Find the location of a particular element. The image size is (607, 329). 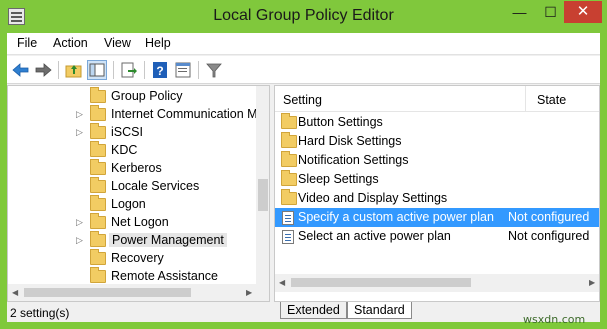

tree-item-net-logon: ▷ Net Logon is located at coordinates (133, 222).